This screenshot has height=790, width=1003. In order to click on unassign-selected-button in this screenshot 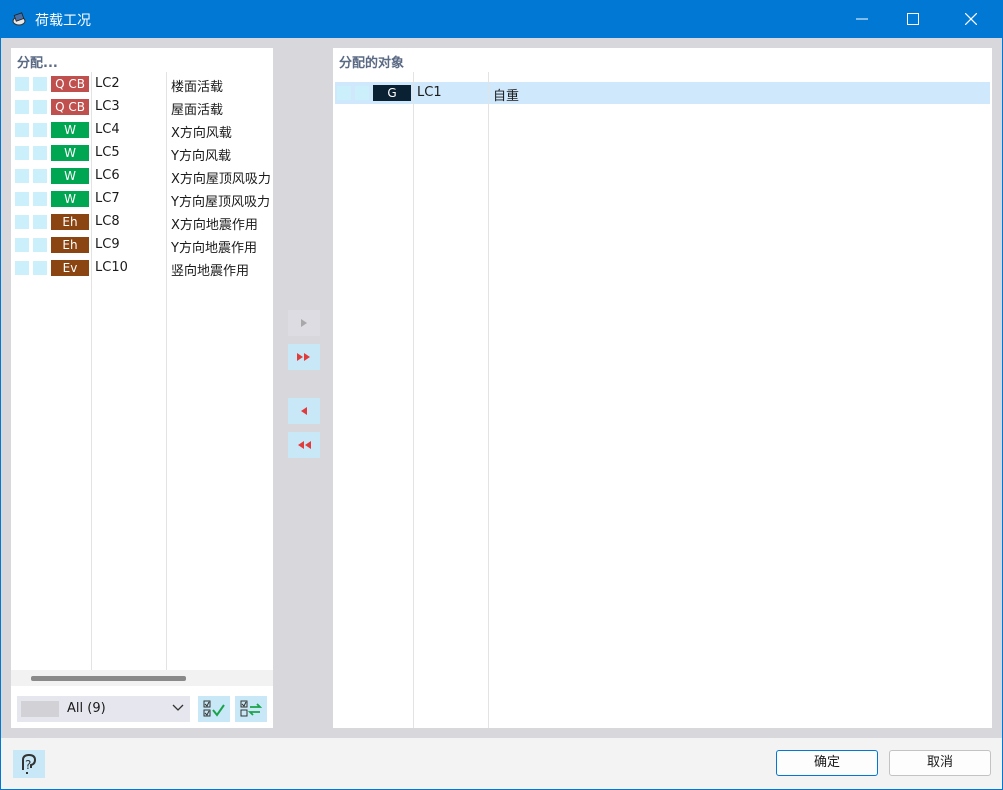, I will do `click(304, 411)`.